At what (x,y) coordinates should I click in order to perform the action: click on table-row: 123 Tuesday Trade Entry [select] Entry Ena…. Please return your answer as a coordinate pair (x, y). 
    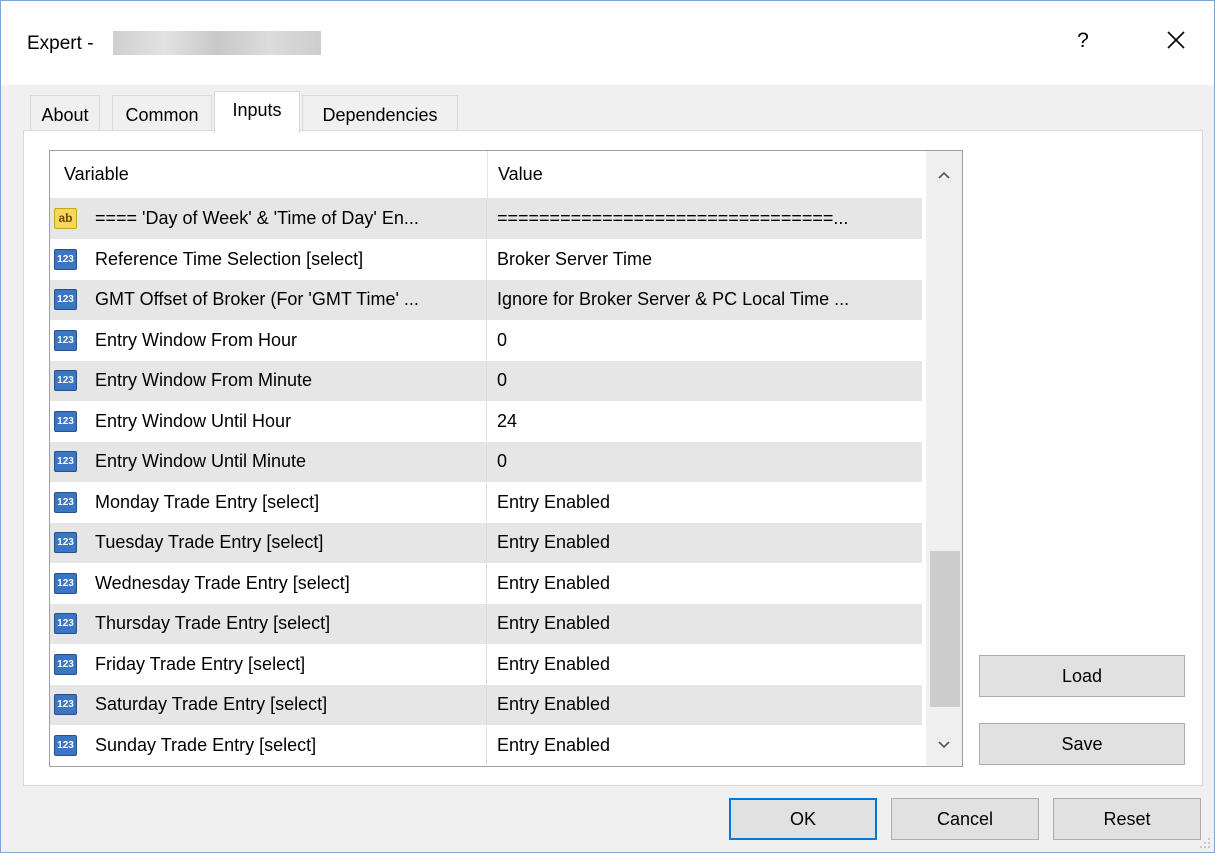
    Looking at the image, I should click on (486, 543).